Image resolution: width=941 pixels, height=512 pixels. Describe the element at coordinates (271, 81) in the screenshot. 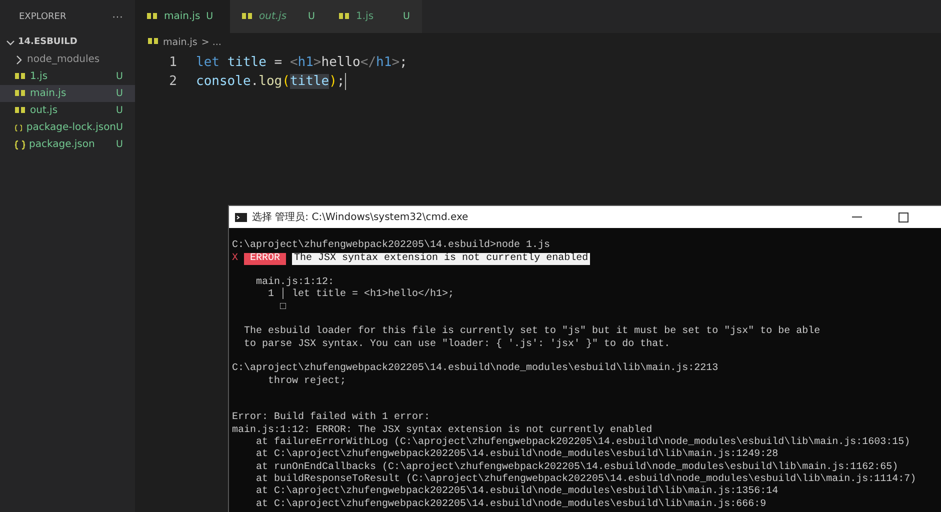

I see `code-line: console.log(title);` at that location.